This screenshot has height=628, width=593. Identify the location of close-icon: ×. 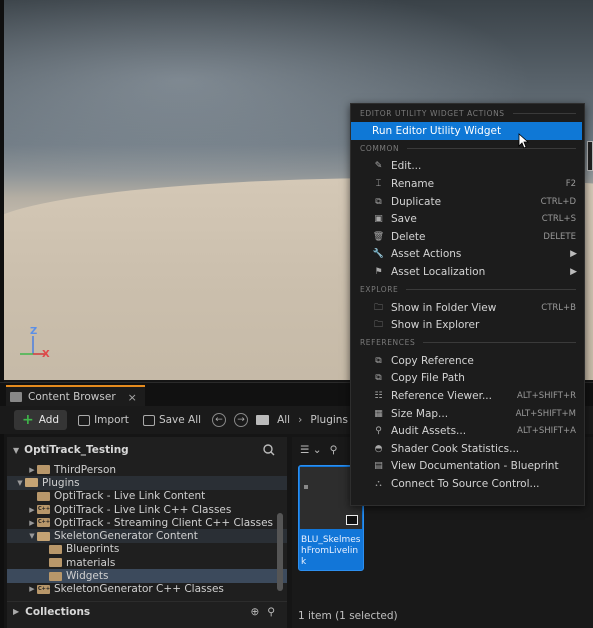
(132, 397).